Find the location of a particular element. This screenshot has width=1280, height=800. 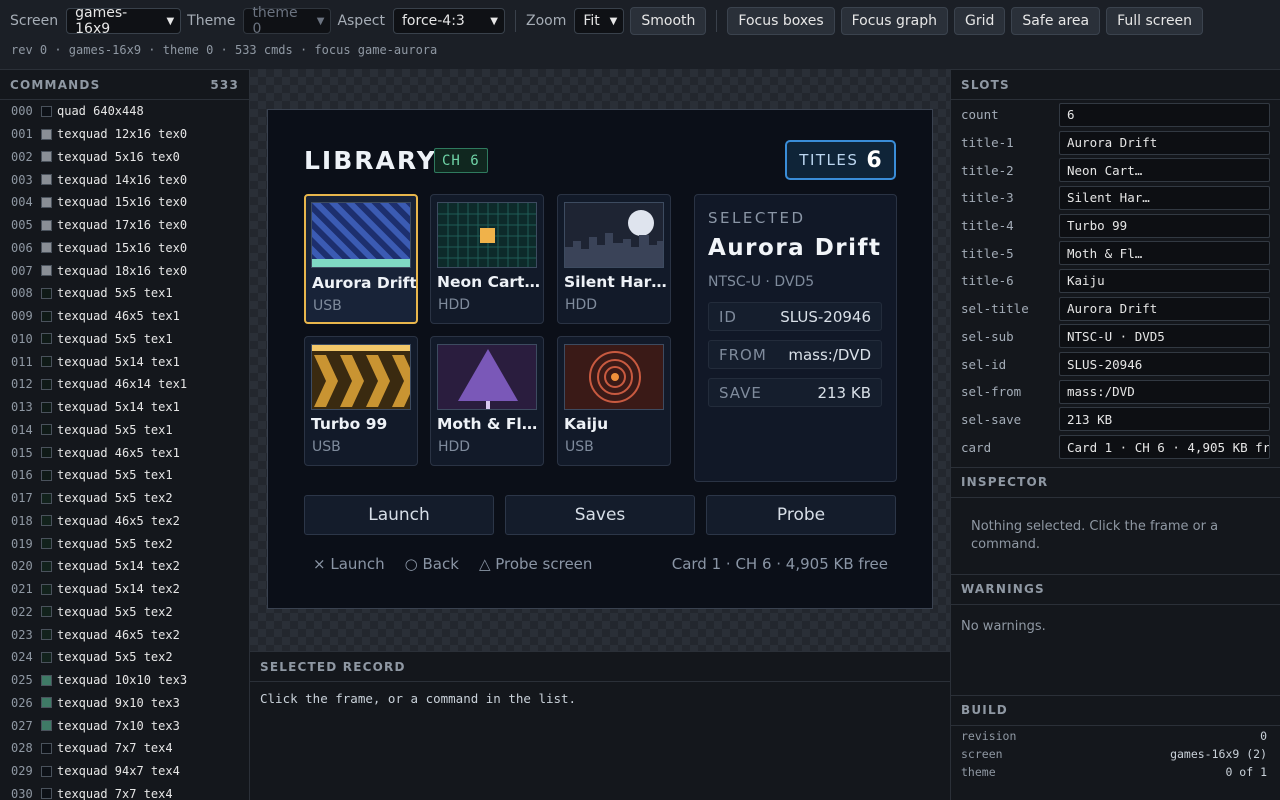

slot-row: sel-from mass:/DVD is located at coordinates (1115, 392).